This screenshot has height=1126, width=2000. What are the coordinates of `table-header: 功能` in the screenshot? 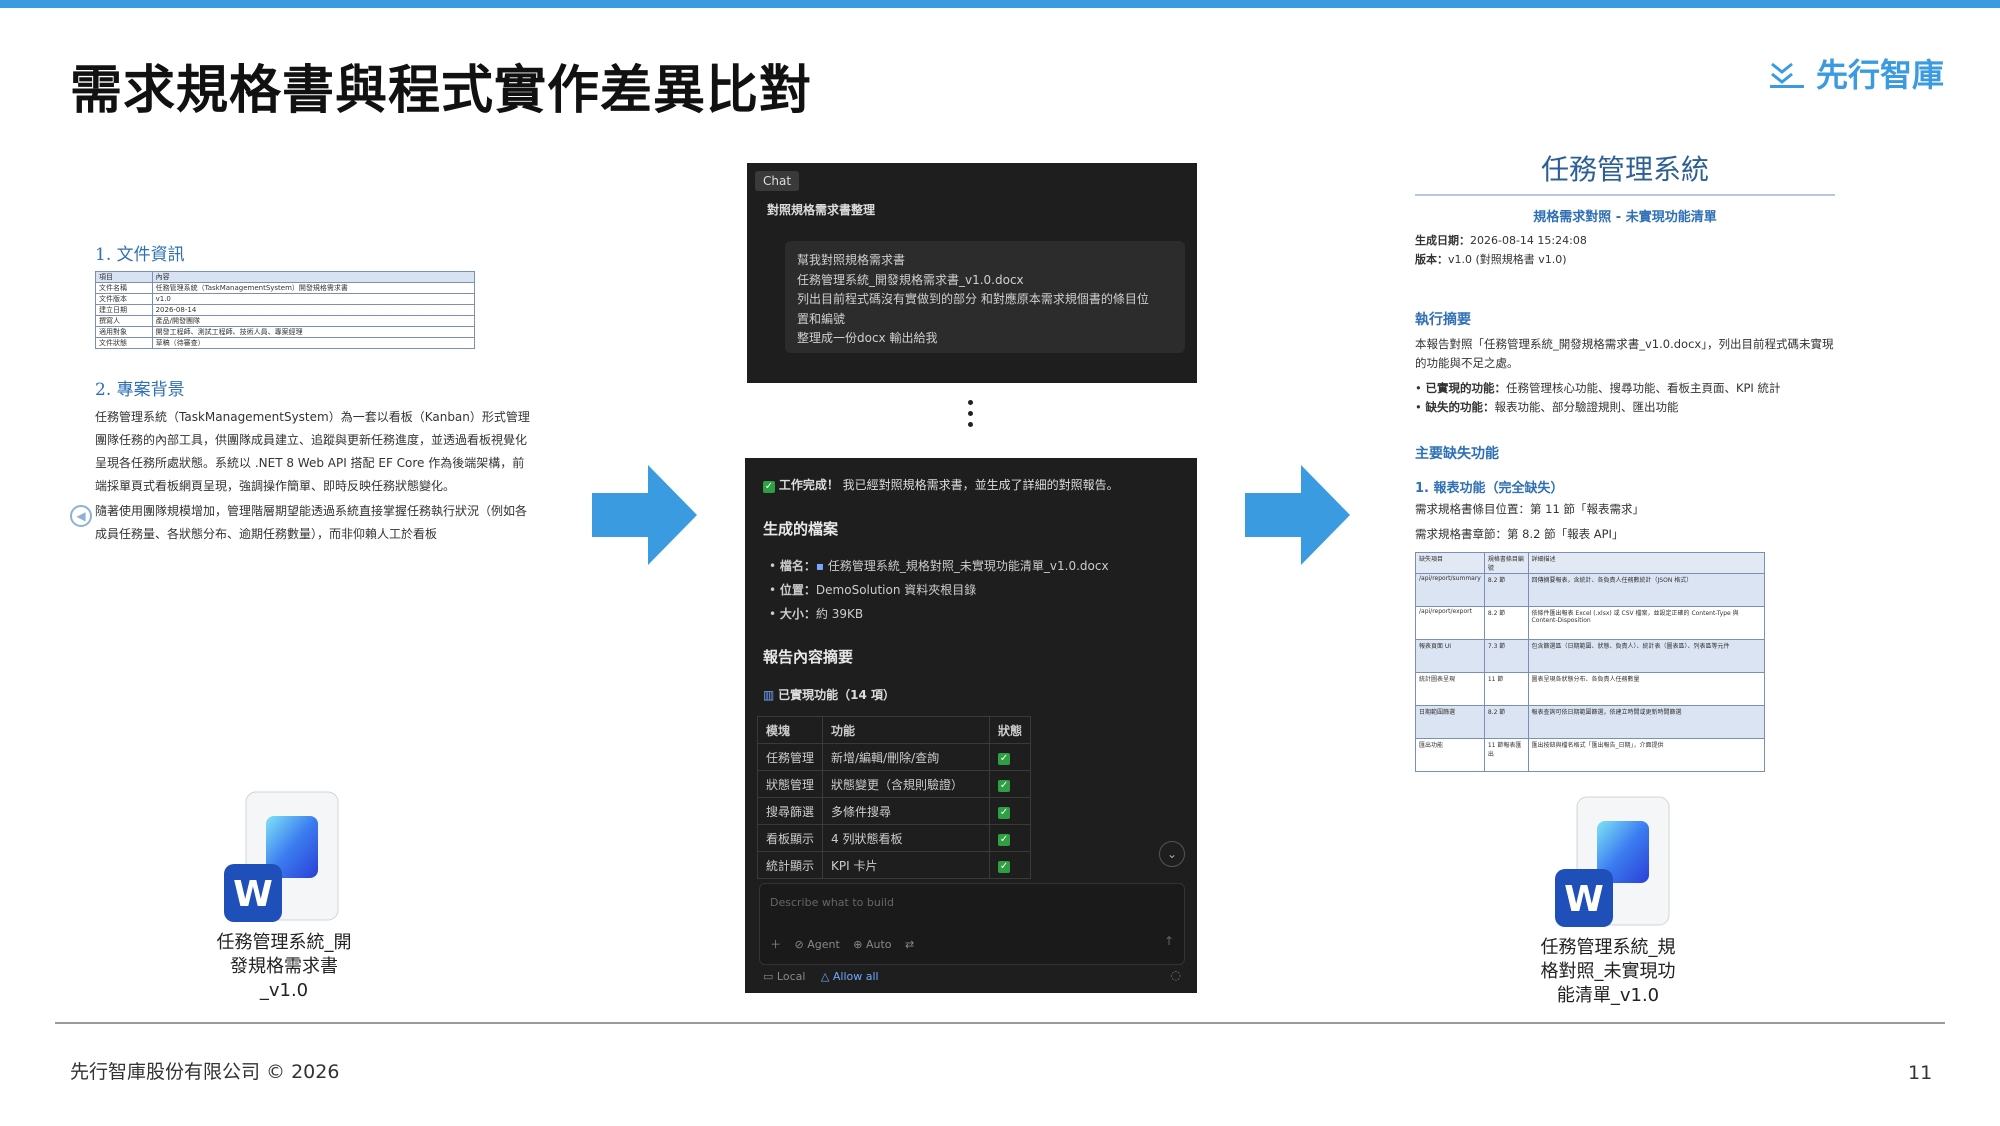 It's located at (906, 730).